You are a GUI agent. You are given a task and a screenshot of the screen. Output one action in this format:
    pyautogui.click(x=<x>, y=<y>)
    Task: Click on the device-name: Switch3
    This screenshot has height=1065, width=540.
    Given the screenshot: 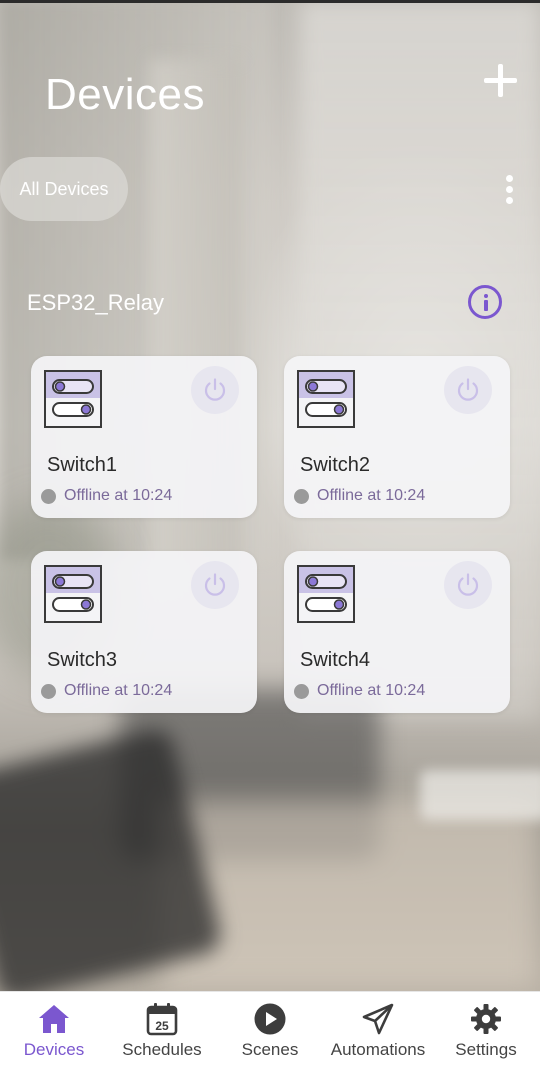 What is the action you would take?
    pyautogui.click(x=82, y=660)
    